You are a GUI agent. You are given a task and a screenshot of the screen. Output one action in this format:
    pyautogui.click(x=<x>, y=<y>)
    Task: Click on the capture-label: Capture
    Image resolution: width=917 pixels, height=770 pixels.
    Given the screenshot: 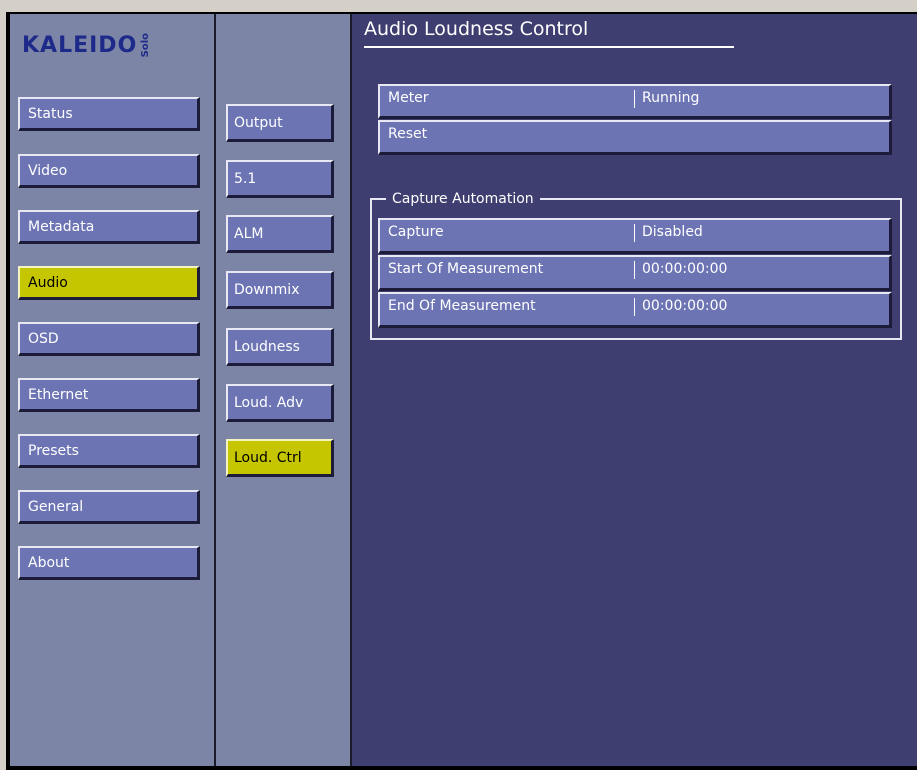 What is the action you would take?
    pyautogui.click(x=416, y=232)
    